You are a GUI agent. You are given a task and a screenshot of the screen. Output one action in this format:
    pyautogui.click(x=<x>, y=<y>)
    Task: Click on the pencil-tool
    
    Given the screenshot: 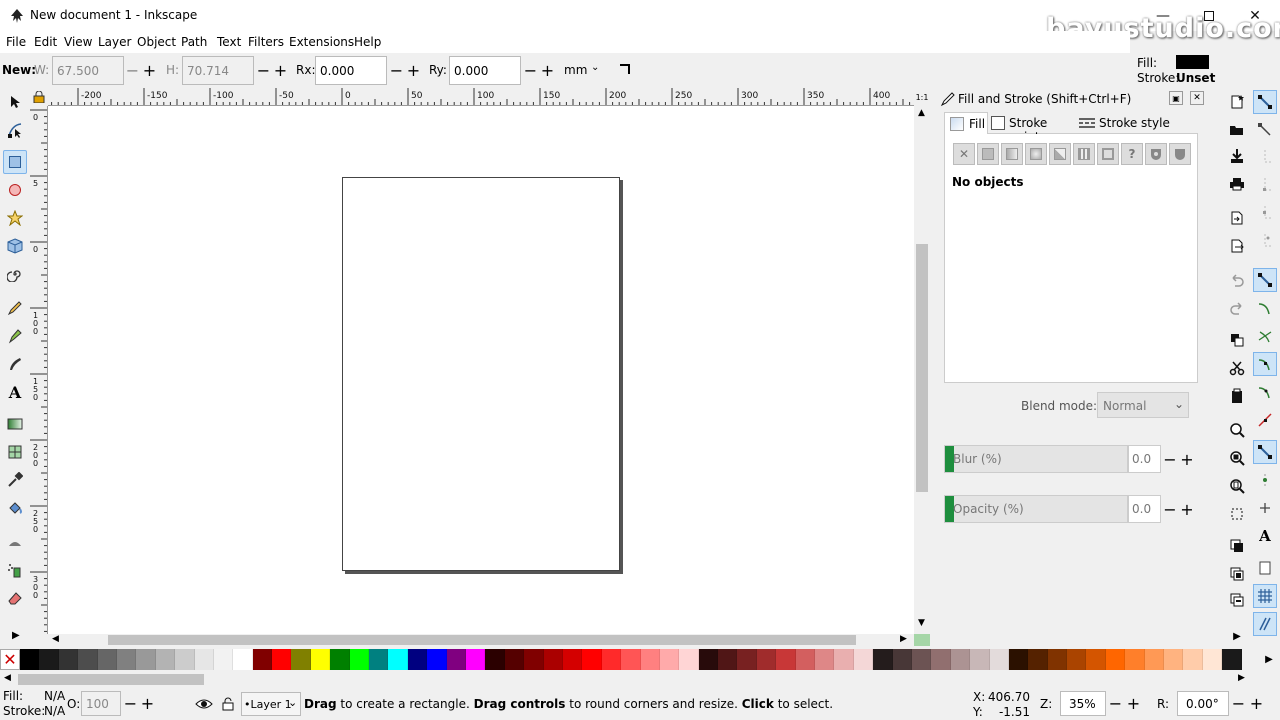 What is the action you would take?
    pyautogui.click(x=15, y=308)
    